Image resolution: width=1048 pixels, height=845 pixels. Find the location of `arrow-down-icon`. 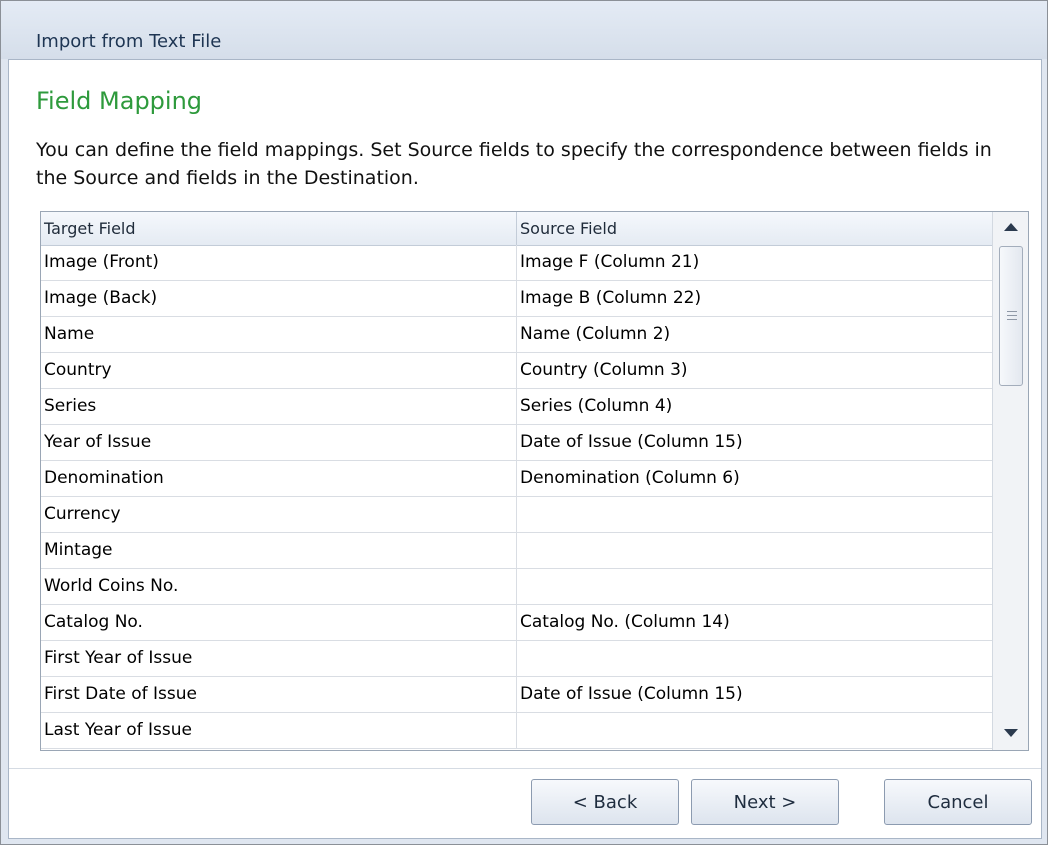

arrow-down-icon is located at coordinates (1010, 733).